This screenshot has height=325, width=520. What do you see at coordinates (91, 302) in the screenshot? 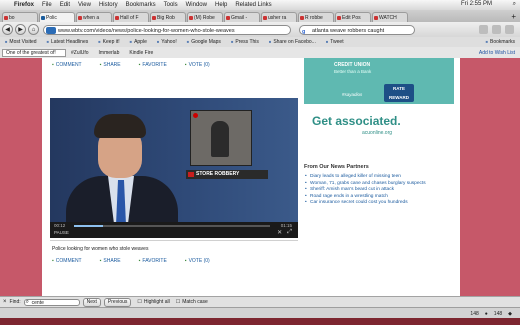
I see `find-next-button: Next` at bounding box center [91, 302].